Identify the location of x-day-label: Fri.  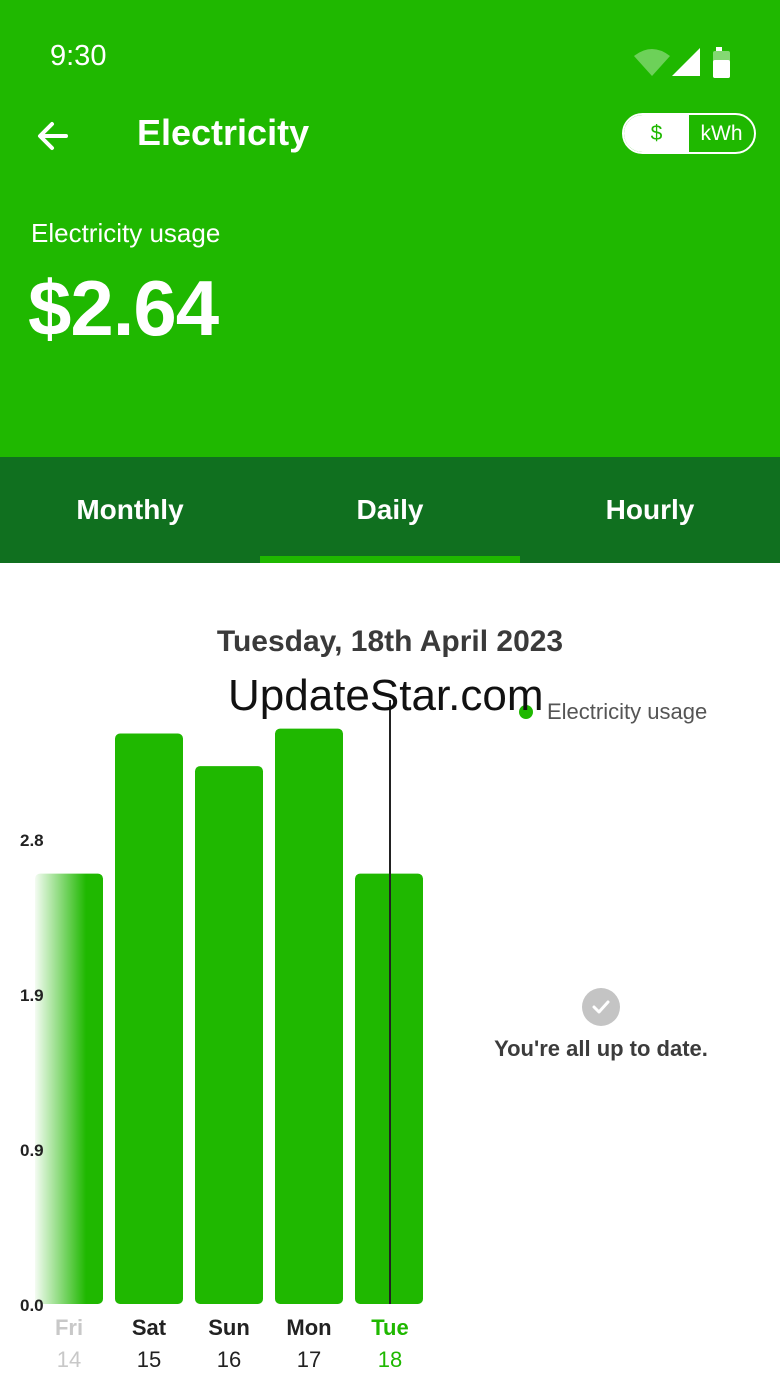
(69, 1327).